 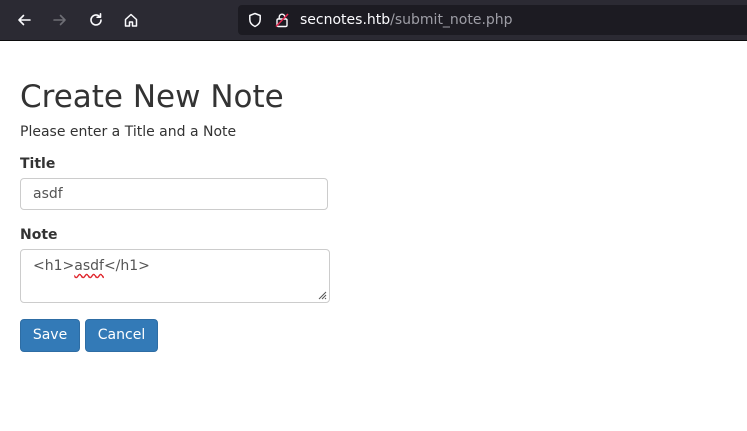 I want to click on insecure-lock-icon, so click(x=282, y=20).